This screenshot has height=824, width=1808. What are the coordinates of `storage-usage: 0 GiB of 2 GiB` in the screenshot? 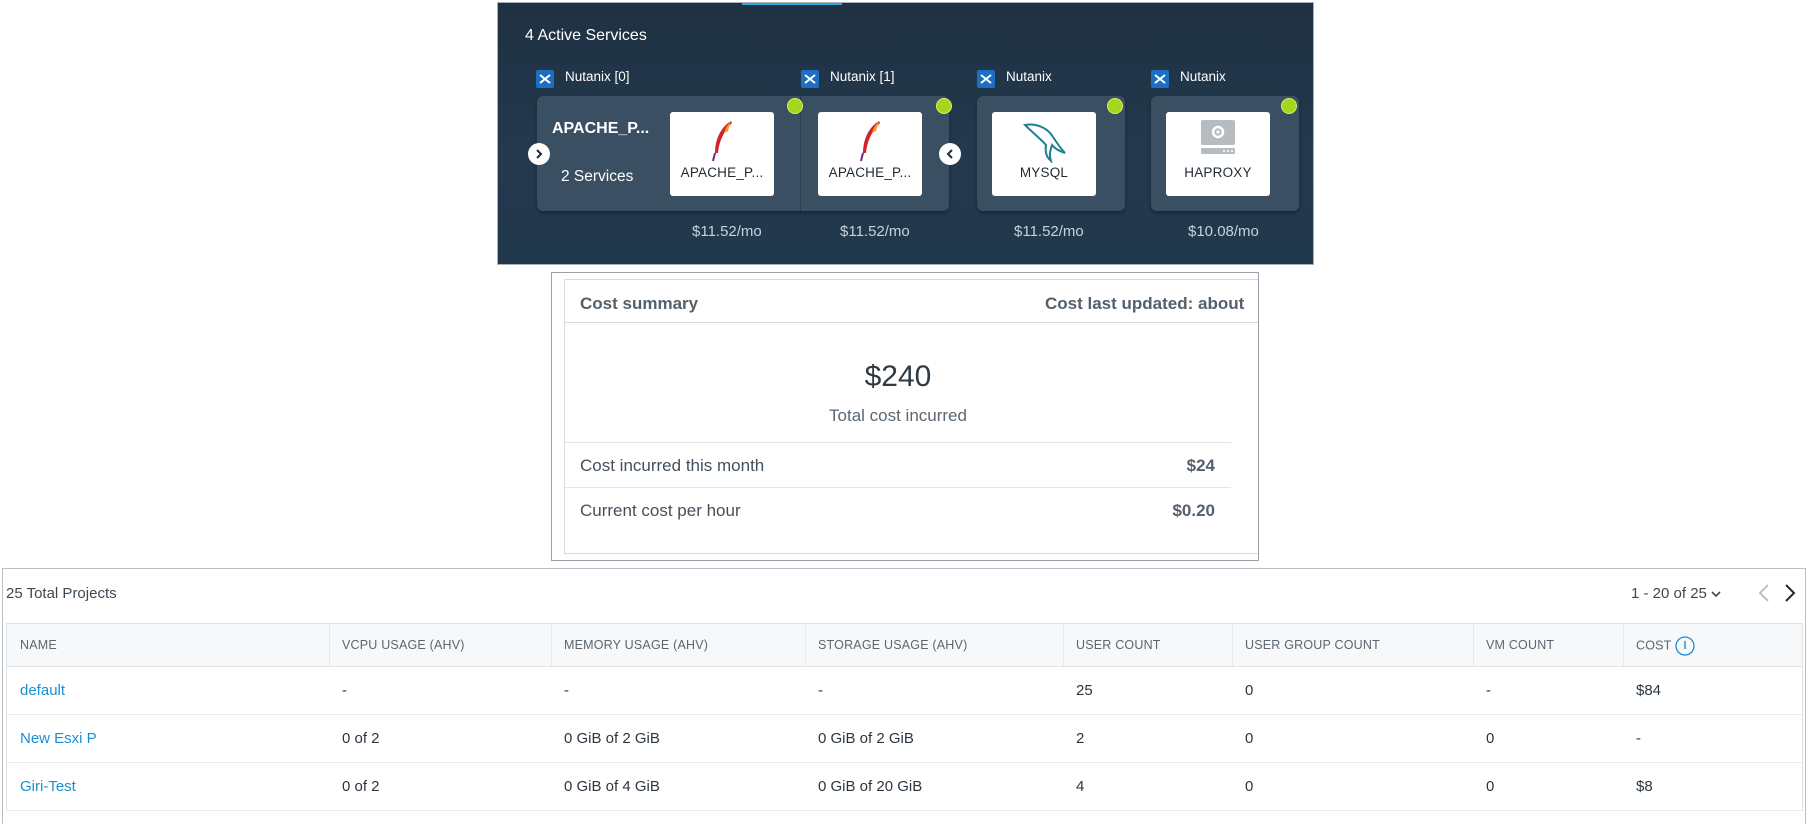 It's located at (866, 738).